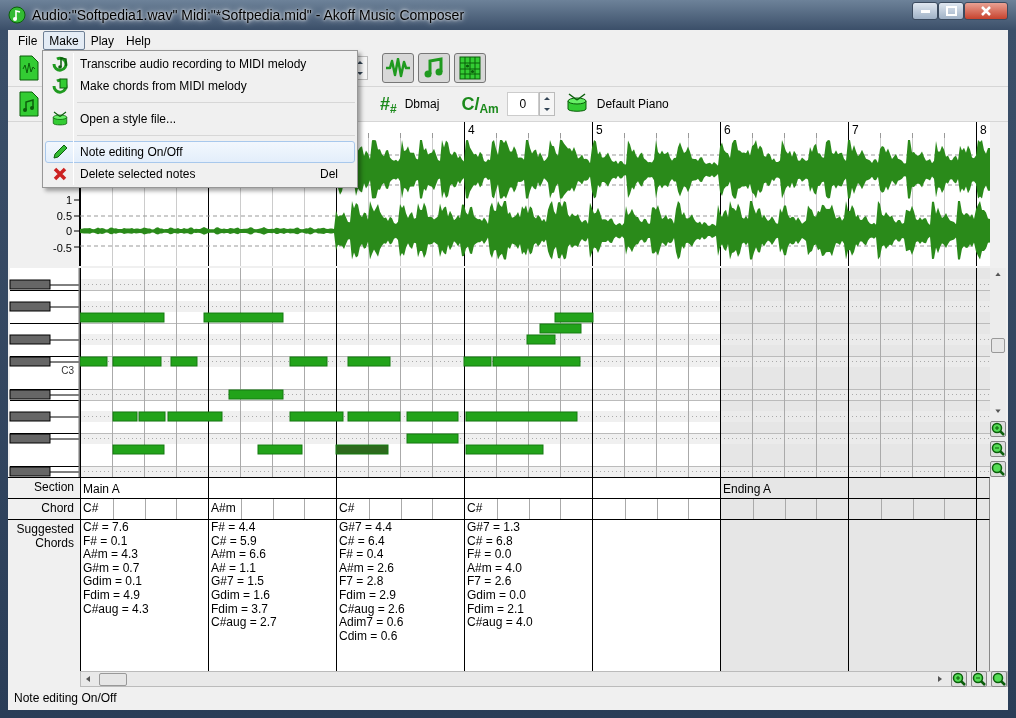  Describe the element at coordinates (240, 609) in the screenshot. I see `chord-score: Fdim = 3.7` at that location.